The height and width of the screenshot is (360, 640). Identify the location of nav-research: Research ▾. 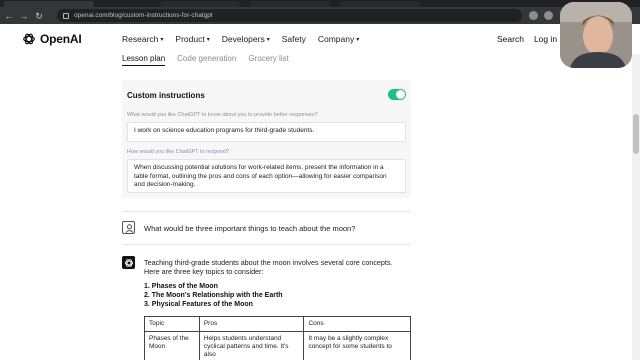
(142, 39).